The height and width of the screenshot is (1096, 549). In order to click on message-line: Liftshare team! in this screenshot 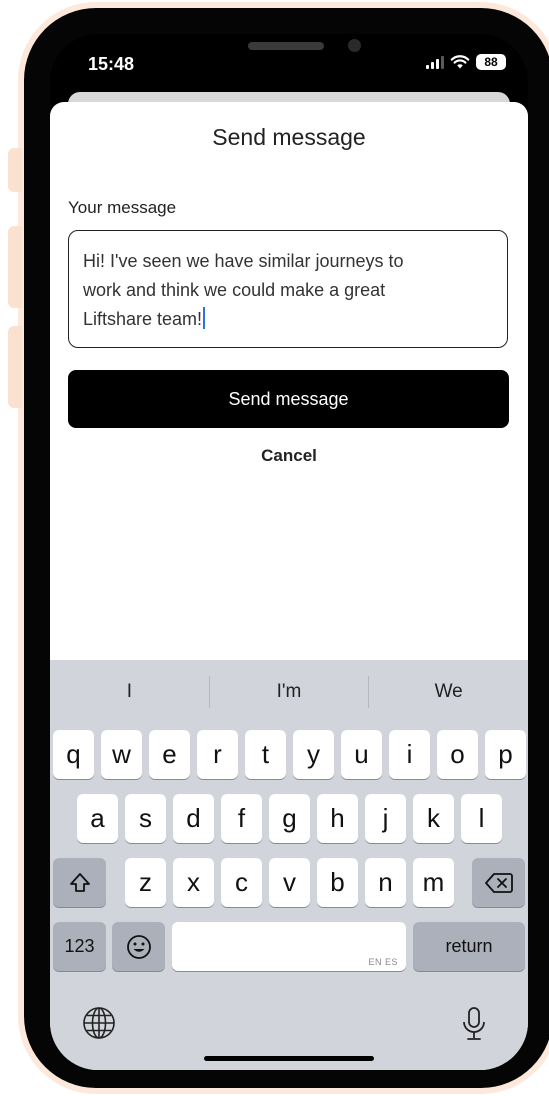, I will do `click(143, 319)`.